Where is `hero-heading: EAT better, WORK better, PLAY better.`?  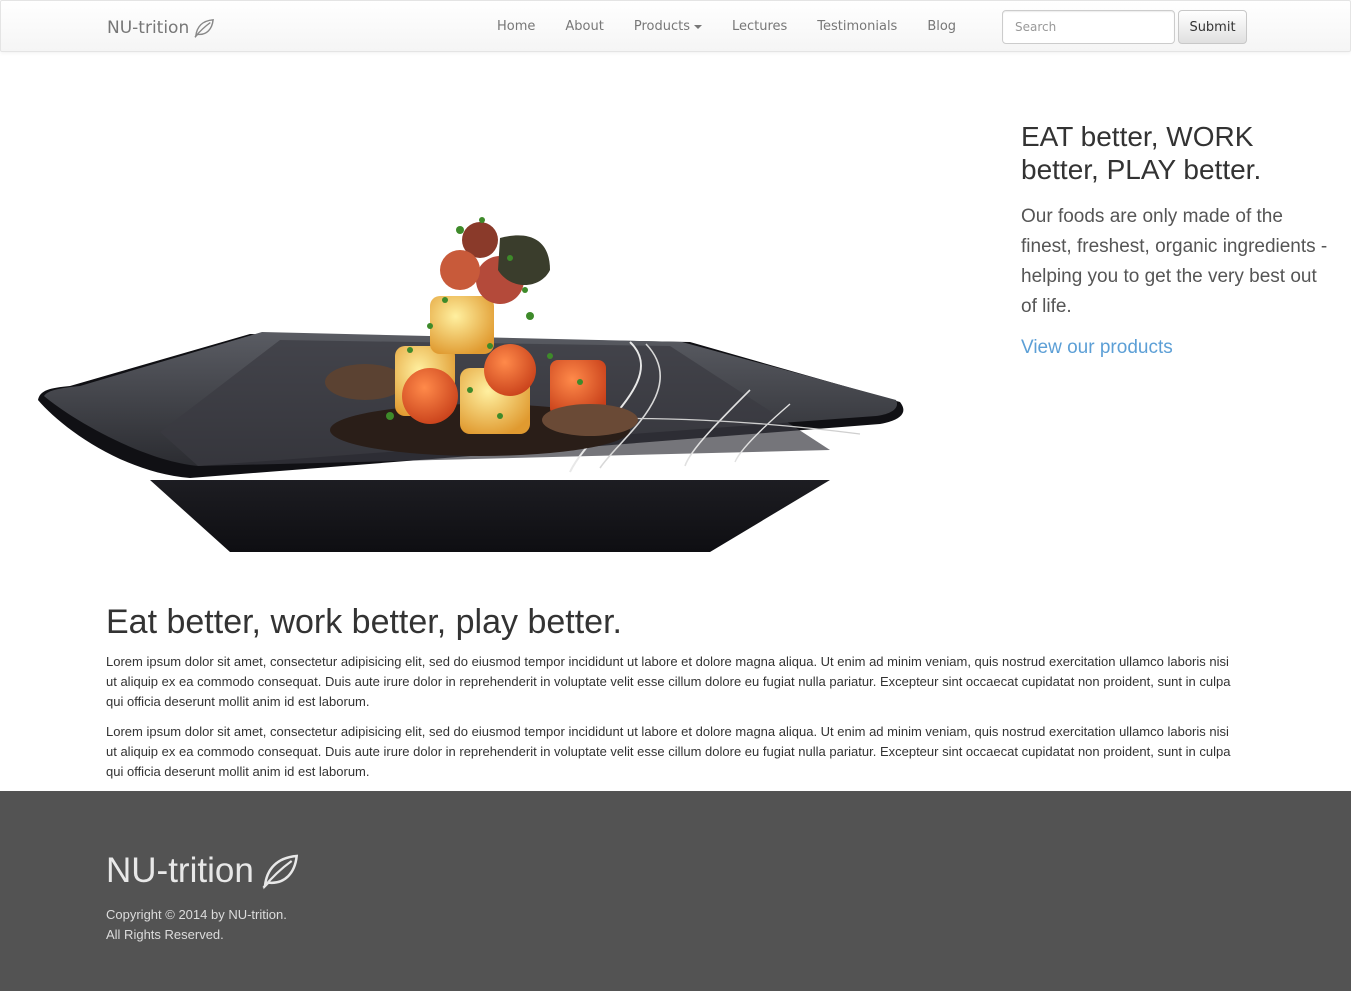
hero-heading: EAT better, WORK better, PLAY better. is located at coordinates (1141, 153).